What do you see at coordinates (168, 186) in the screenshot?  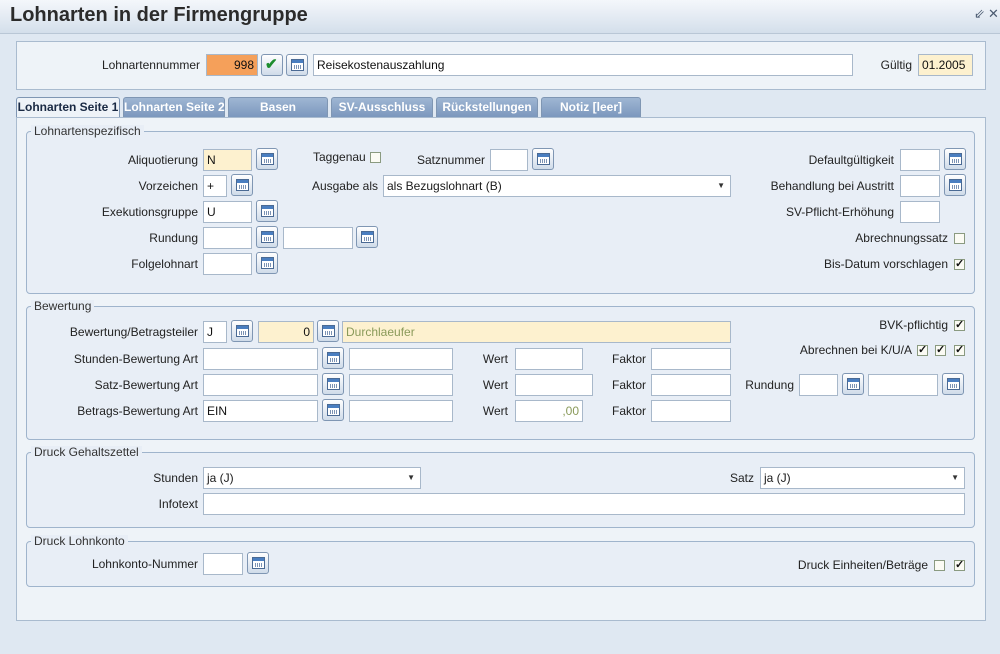 I see `vorzeichen-label: Vorzeichen` at bounding box center [168, 186].